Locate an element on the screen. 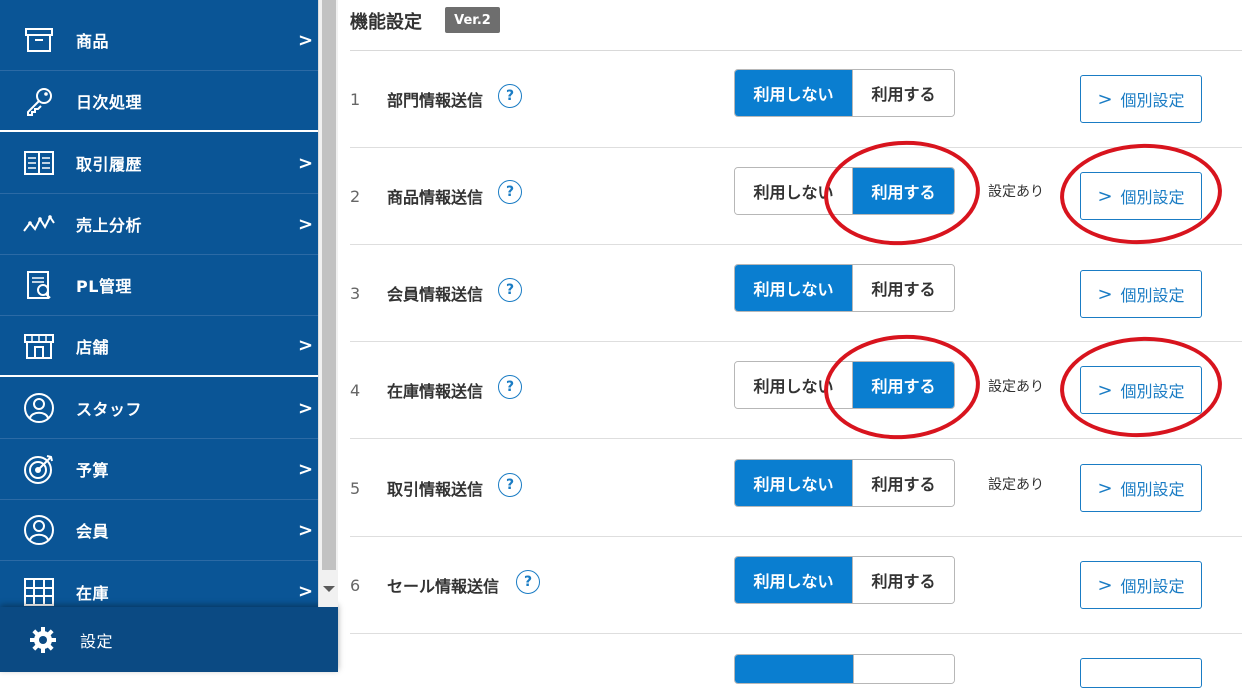 The height and width of the screenshot is (688, 1242). row-name: セール情報送信 is located at coordinates (443, 586).